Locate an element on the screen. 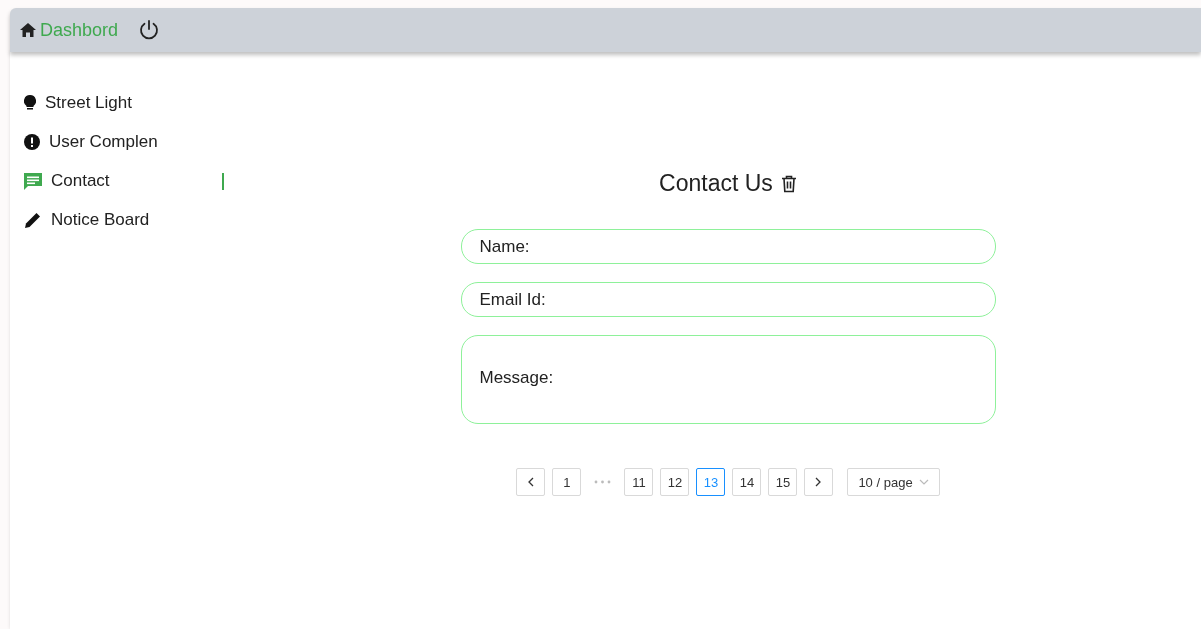 The width and height of the screenshot is (1201, 629). chevron-right-icon is located at coordinates (819, 482).